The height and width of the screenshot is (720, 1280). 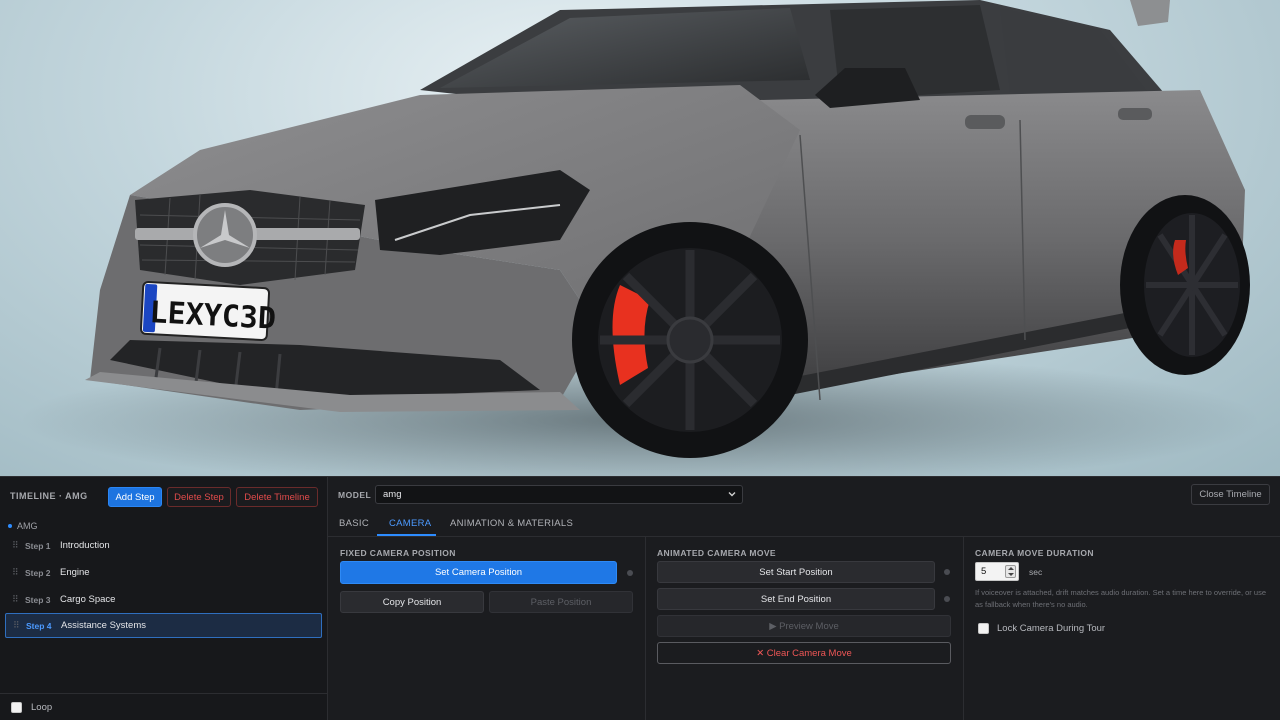 I want to click on loop-label: Loop, so click(x=42, y=707).